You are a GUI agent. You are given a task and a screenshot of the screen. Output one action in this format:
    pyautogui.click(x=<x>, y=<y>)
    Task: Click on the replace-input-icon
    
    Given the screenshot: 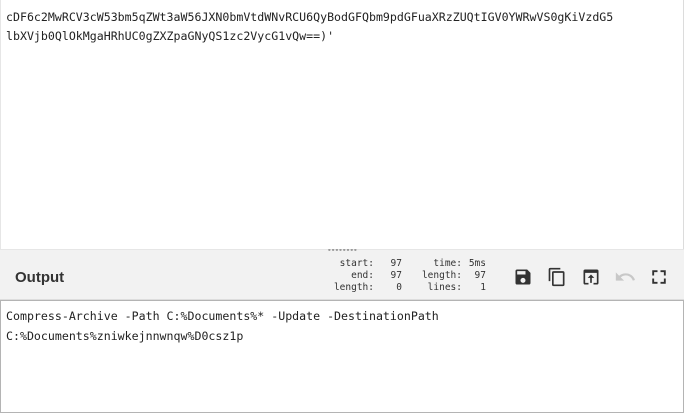 What is the action you would take?
    pyautogui.click(x=591, y=277)
    